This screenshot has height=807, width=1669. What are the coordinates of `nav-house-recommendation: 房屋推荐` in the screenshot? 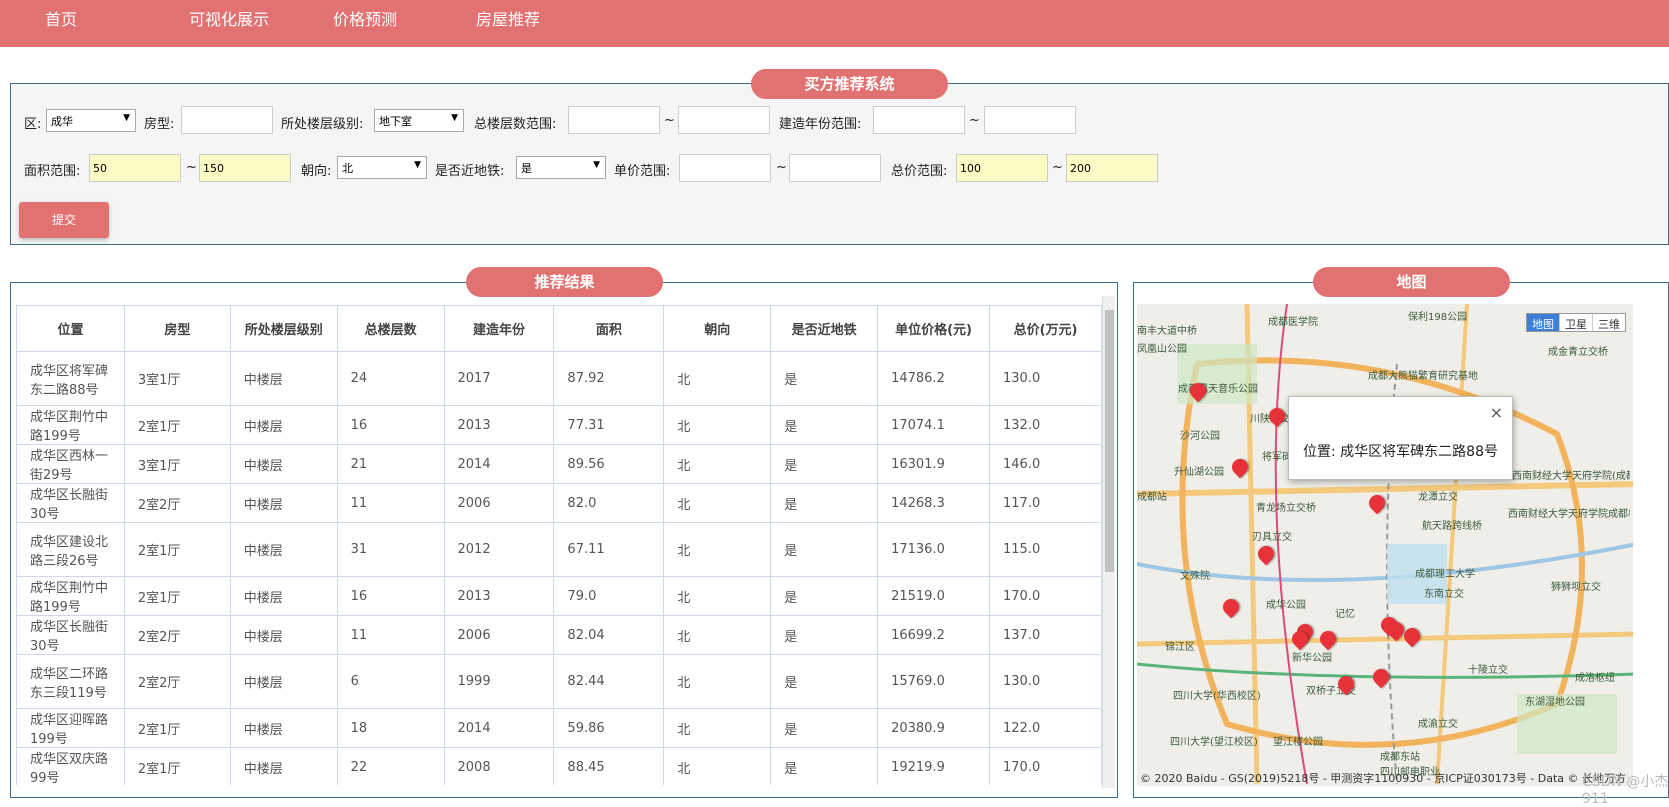 It's located at (508, 18).